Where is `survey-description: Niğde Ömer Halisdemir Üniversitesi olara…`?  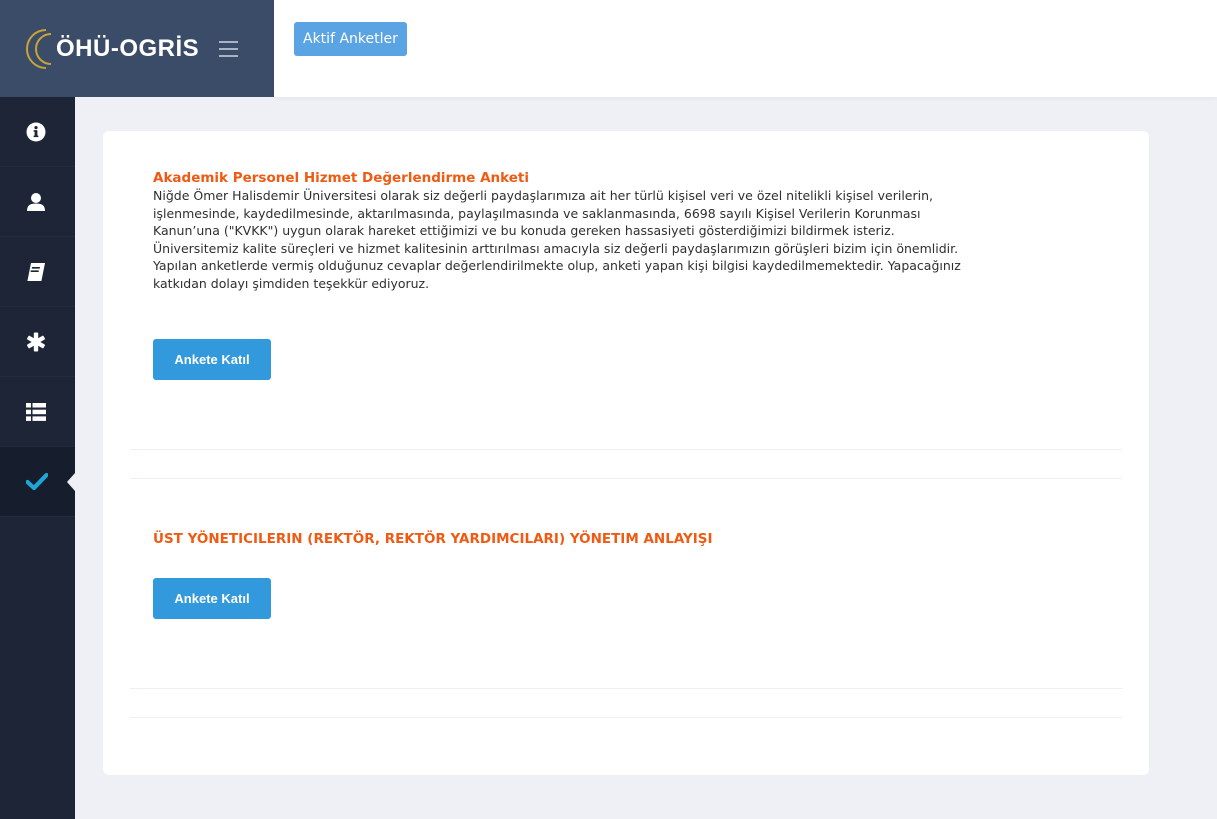
survey-description: Niğde Ömer Halisdemir Üniversitesi olara… is located at coordinates (557, 239).